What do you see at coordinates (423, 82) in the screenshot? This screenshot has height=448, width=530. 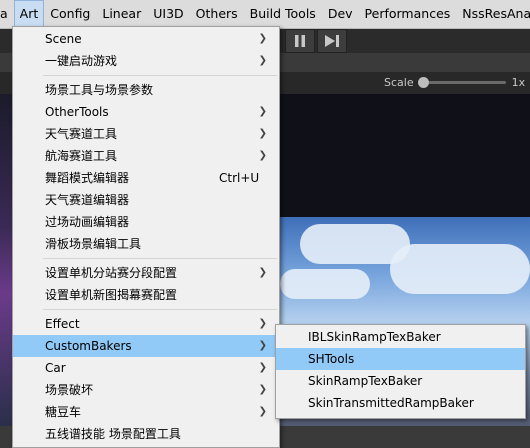 I see `scale-slider-knob` at bounding box center [423, 82].